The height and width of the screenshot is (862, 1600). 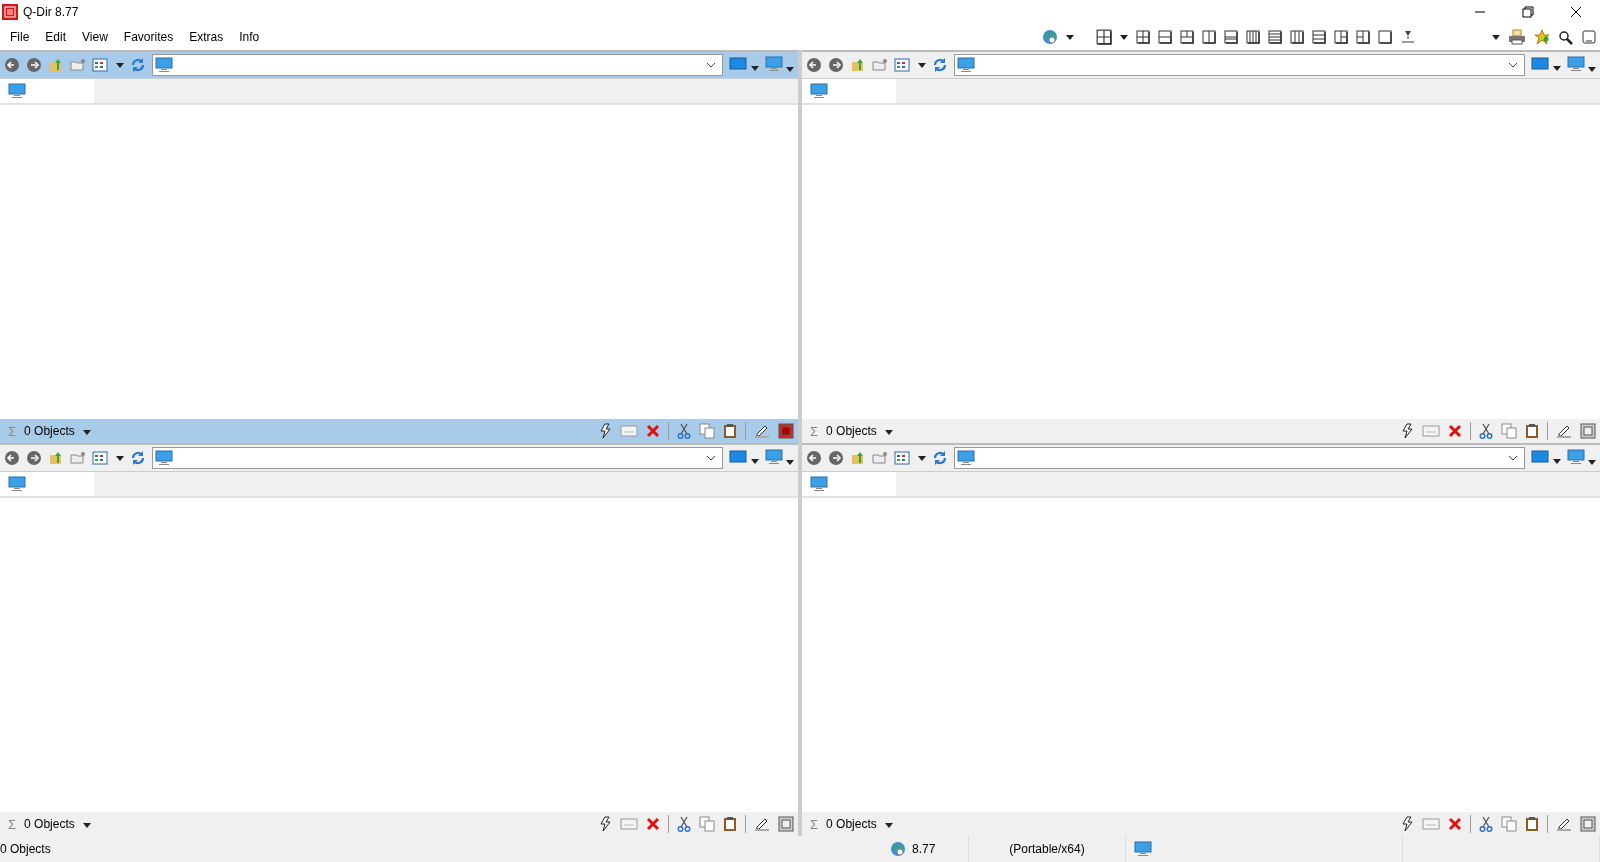 I want to click on window-icon, so click(x=1589, y=37).